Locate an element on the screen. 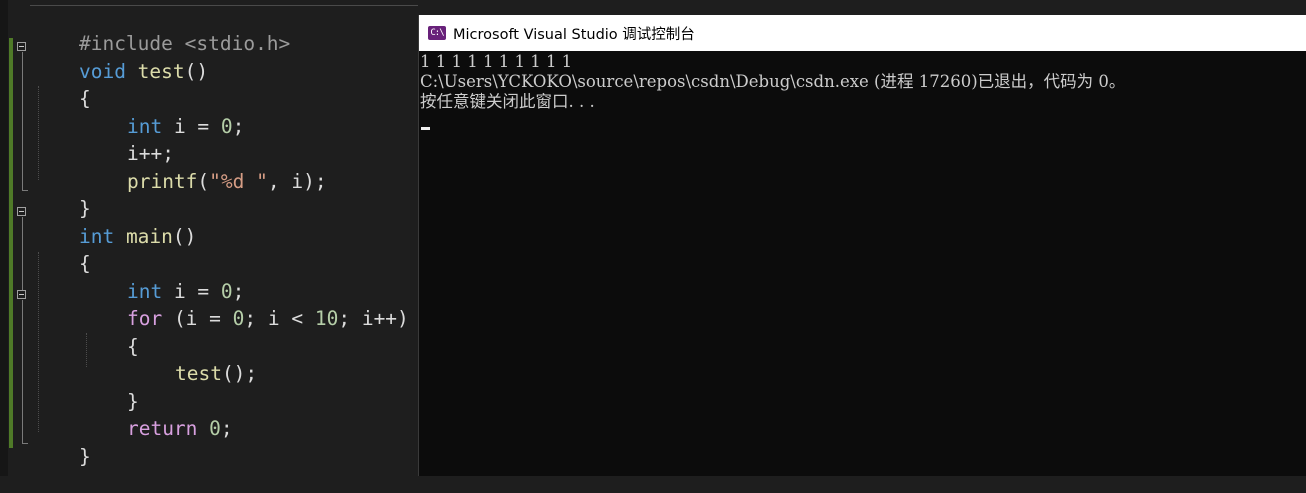 Image resolution: width=1306 pixels, height=493 pixels. console-title: Microsoft Visual Studio 调试控制台 is located at coordinates (574, 34).